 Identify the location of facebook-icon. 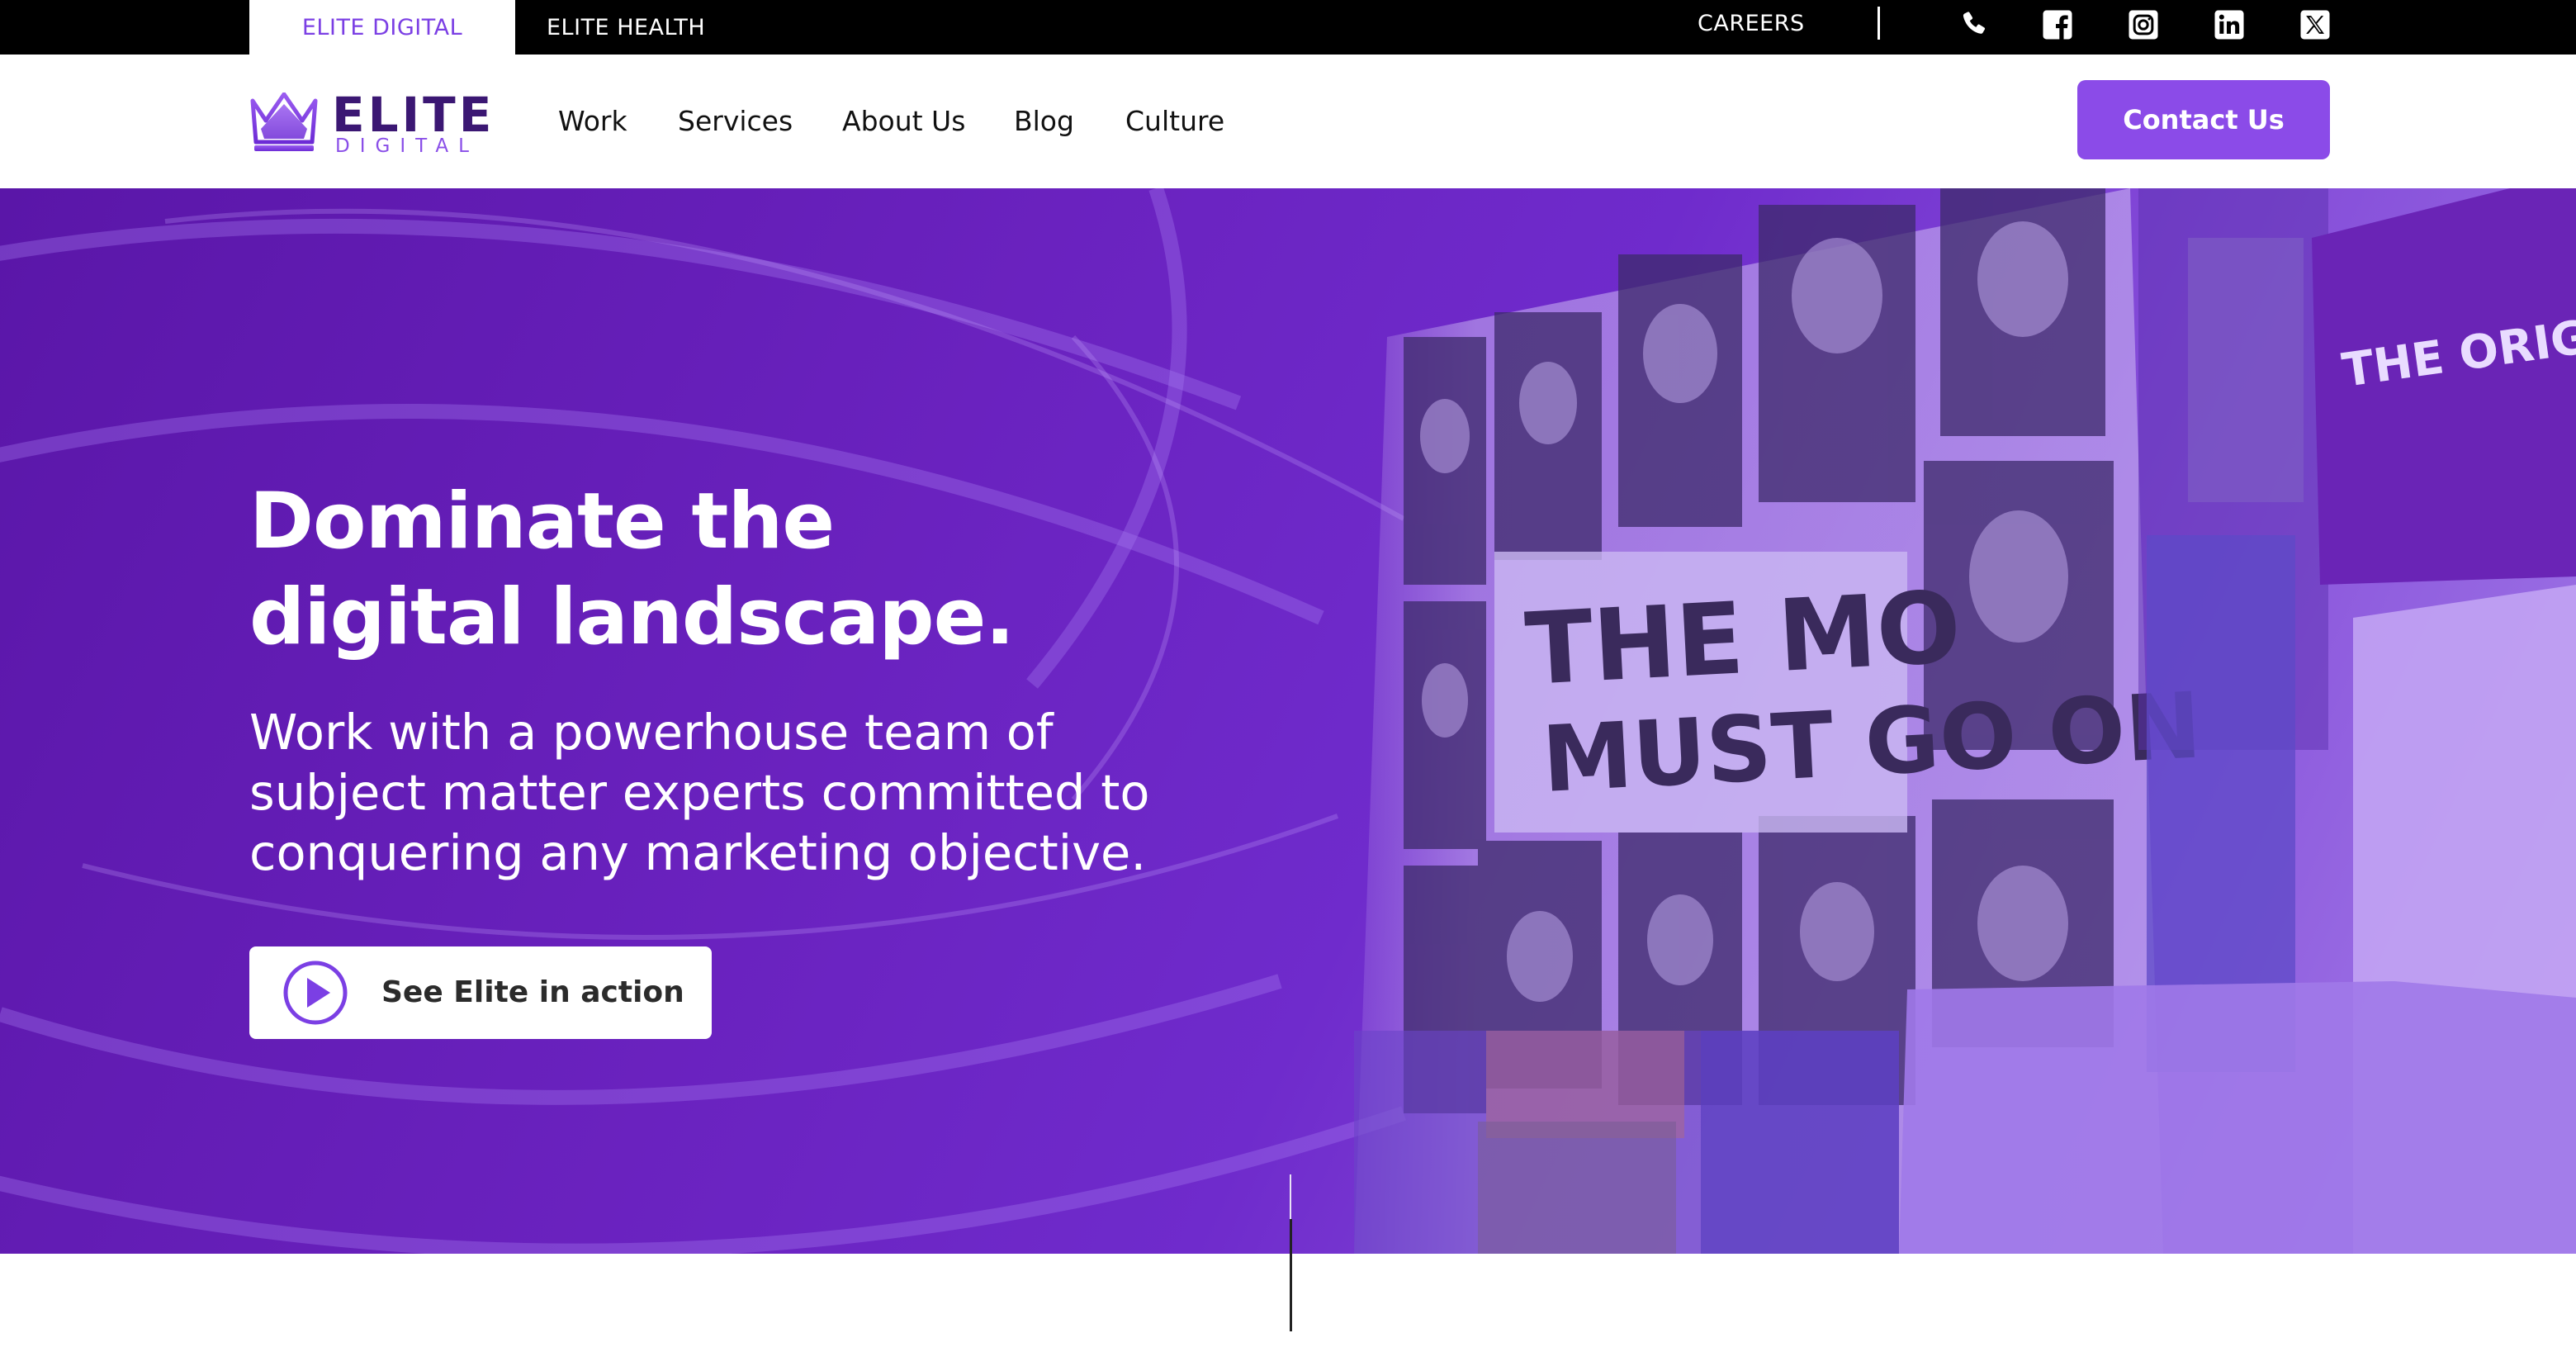
(2057, 24).